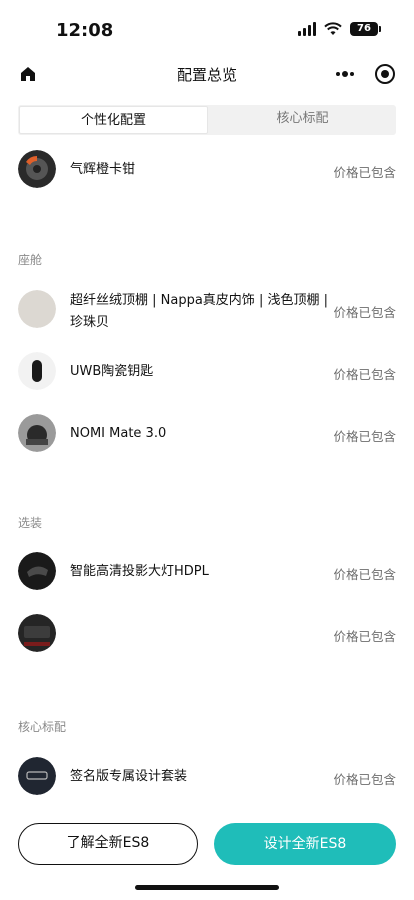 Image resolution: width=414 pixels, height=900 pixels. I want to click on design-es8-button: 设计全新ES8, so click(305, 844).